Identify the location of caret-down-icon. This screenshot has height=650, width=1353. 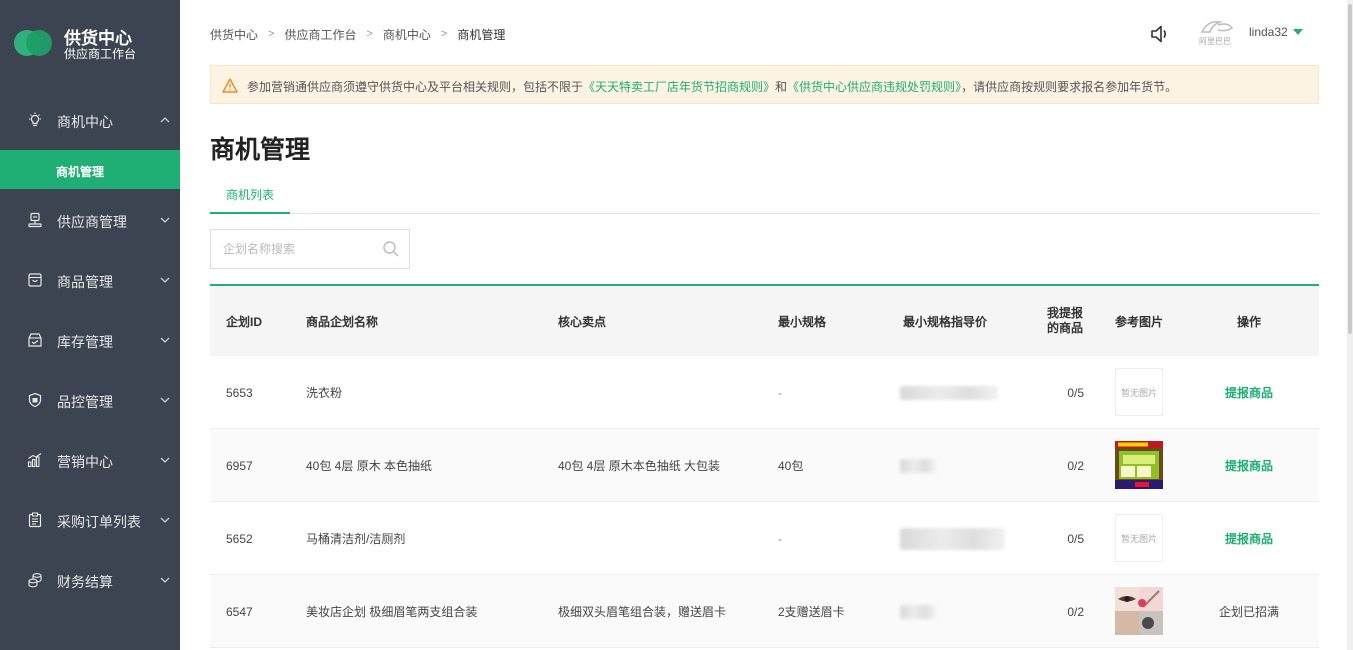
(1297, 32).